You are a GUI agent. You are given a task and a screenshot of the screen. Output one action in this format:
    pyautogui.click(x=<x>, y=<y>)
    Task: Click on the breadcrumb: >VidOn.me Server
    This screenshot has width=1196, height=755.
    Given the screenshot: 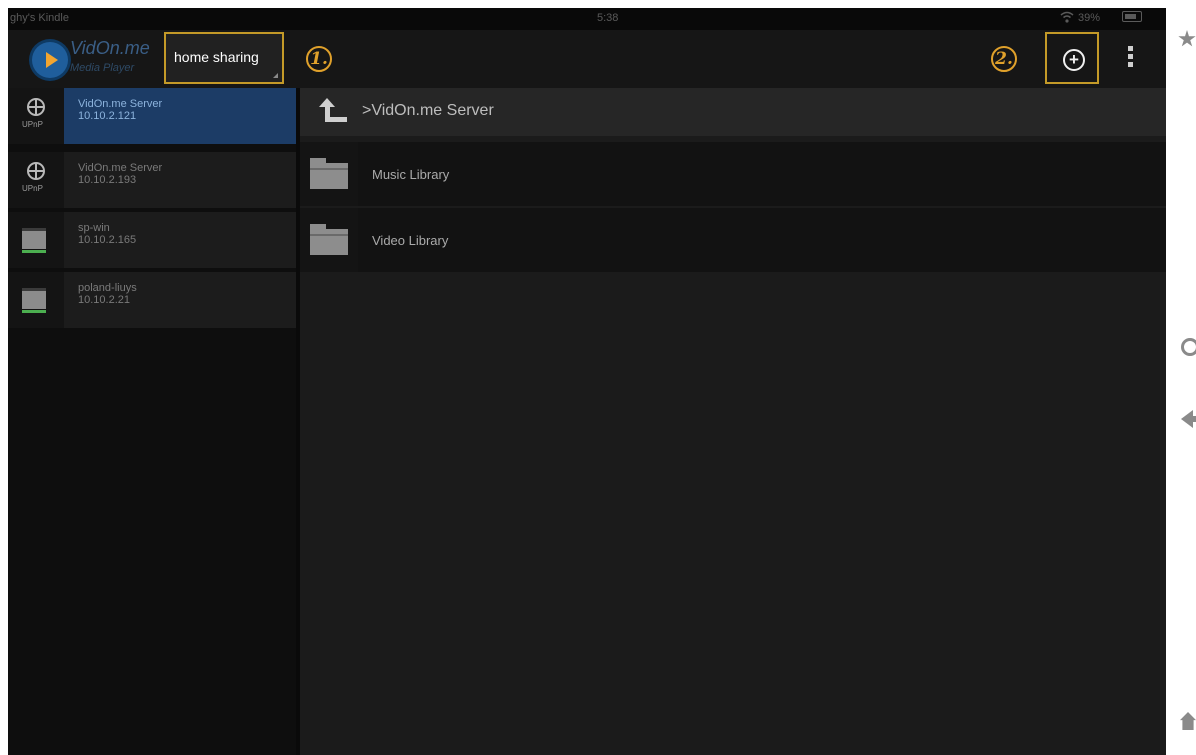 What is the action you would take?
    pyautogui.click(x=733, y=112)
    